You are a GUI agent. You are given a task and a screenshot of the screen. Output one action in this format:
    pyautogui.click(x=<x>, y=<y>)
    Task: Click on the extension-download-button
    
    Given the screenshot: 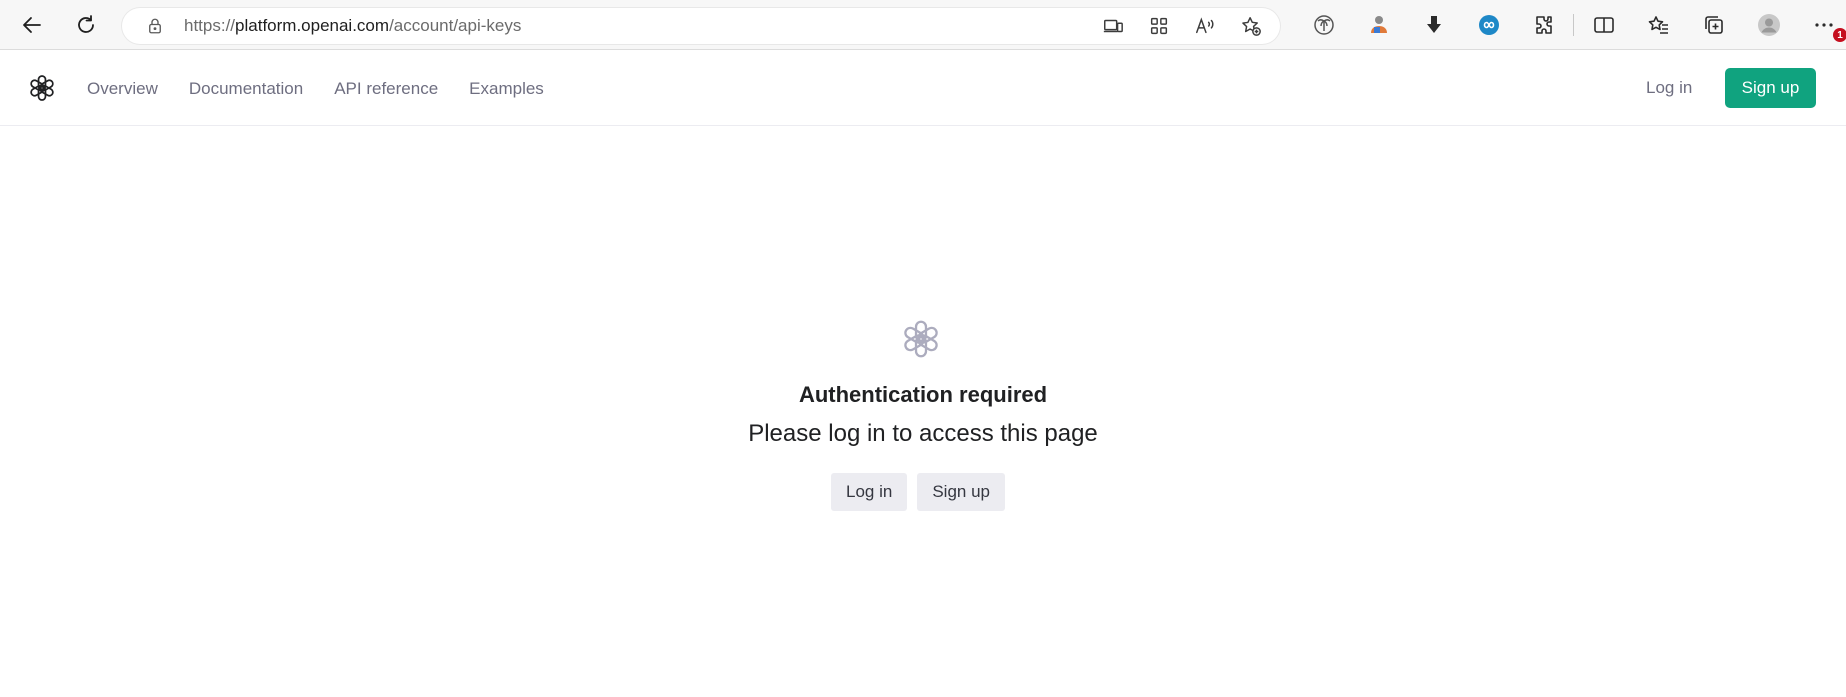 What is the action you would take?
    pyautogui.click(x=1433, y=25)
    